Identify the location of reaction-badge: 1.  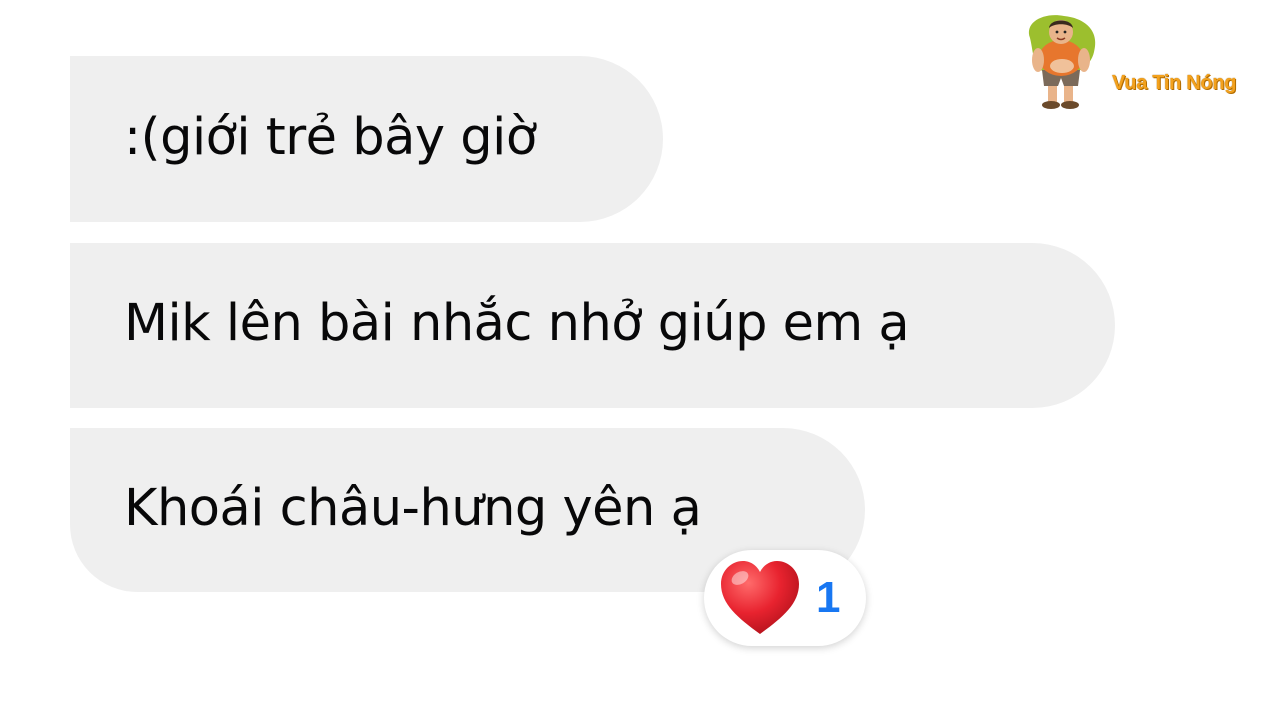
(785, 598).